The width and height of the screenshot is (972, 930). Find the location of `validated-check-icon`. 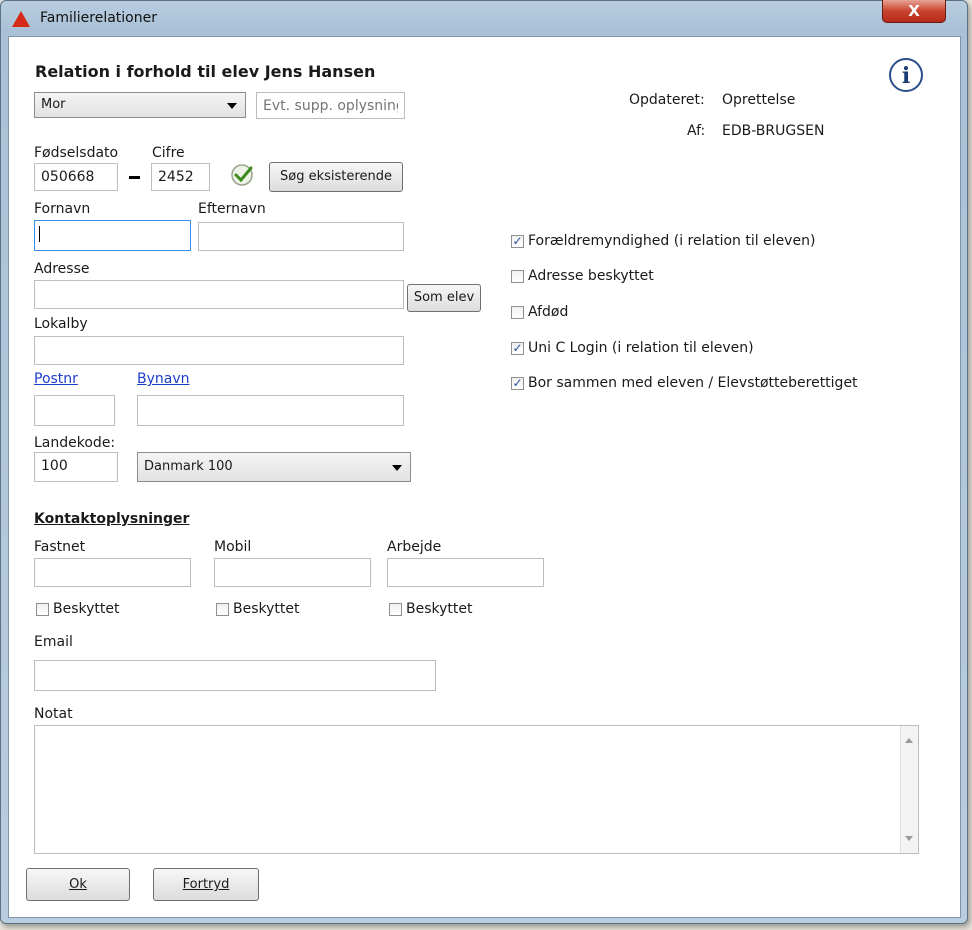

validated-check-icon is located at coordinates (242, 175).